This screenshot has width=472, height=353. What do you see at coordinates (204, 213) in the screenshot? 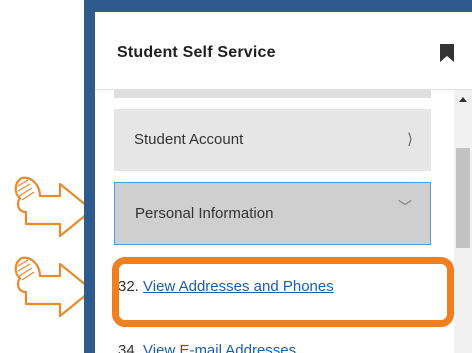
I see `menu-item-label: Personal Information` at bounding box center [204, 213].